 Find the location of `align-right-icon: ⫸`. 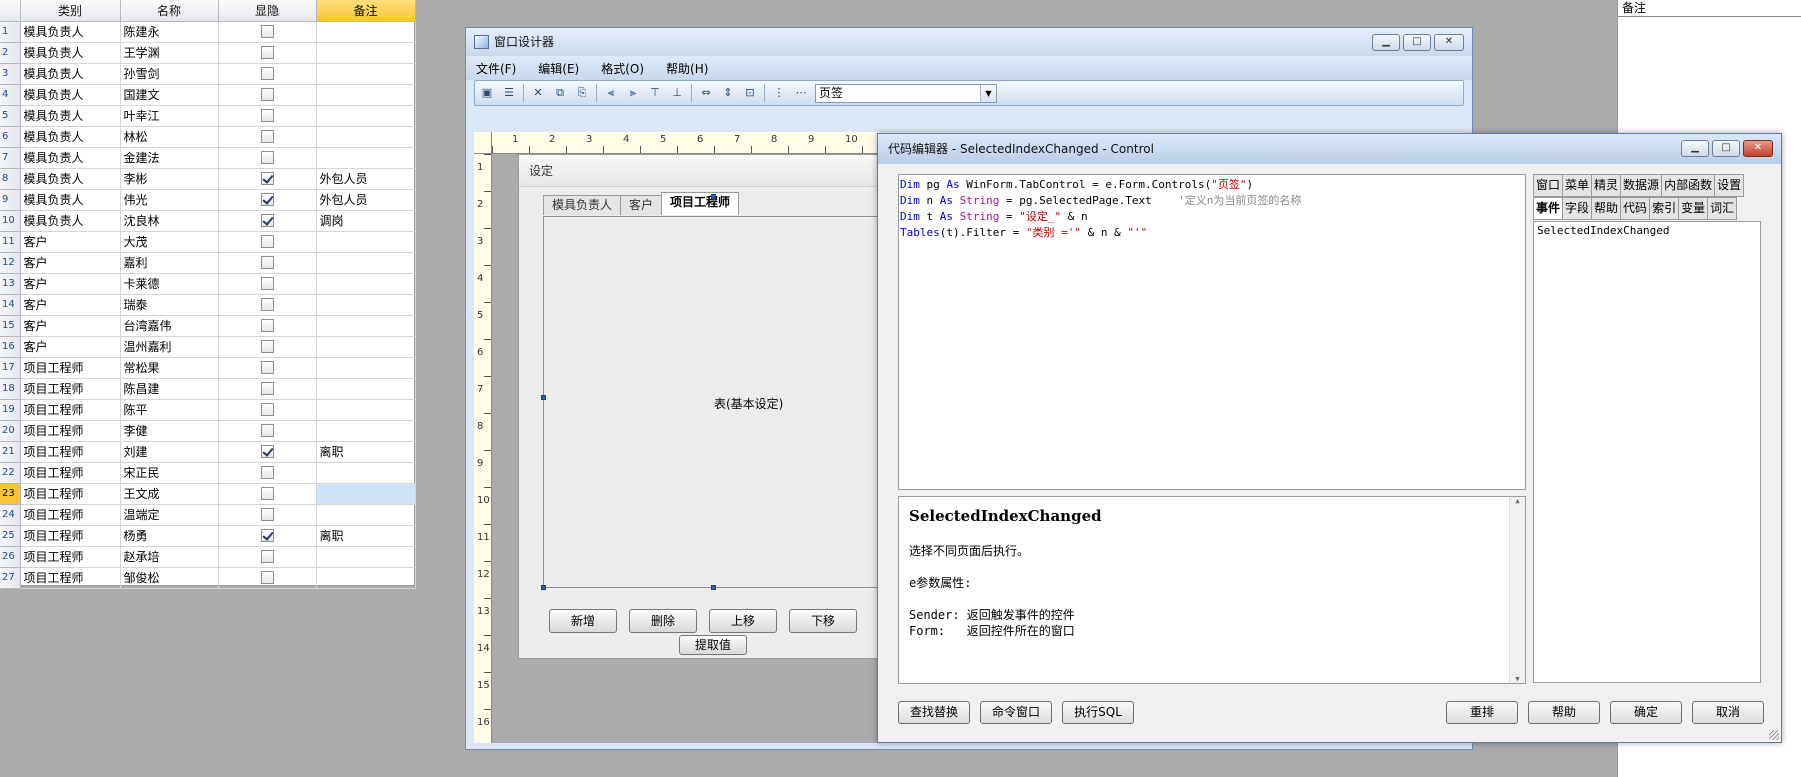

align-right-icon: ⫸ is located at coordinates (633, 93).